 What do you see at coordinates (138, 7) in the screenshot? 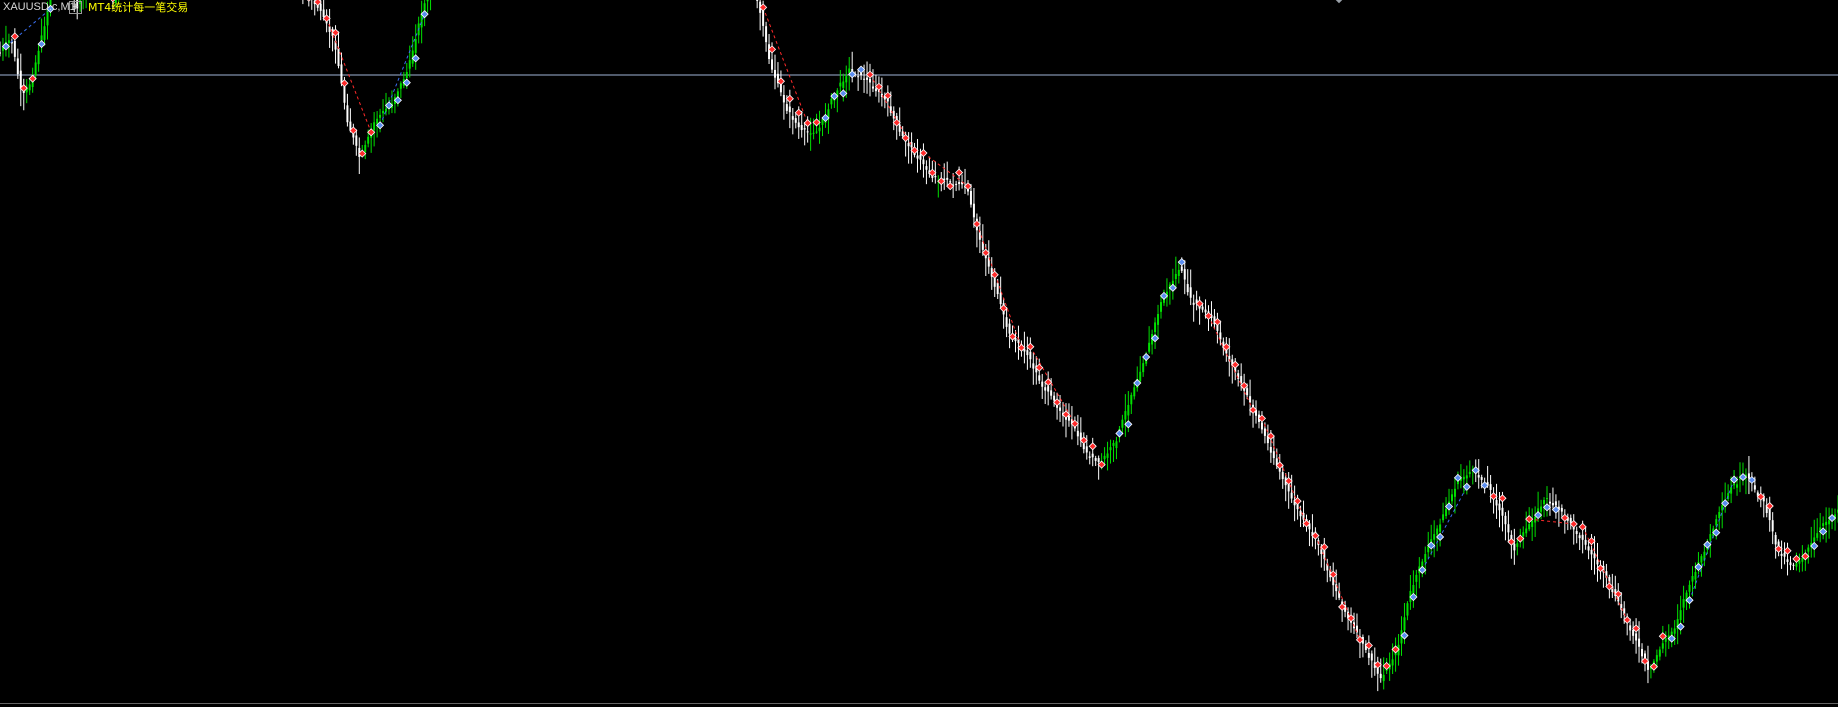
I see `indicator-label: MT4统计每一笔交易` at bounding box center [138, 7].